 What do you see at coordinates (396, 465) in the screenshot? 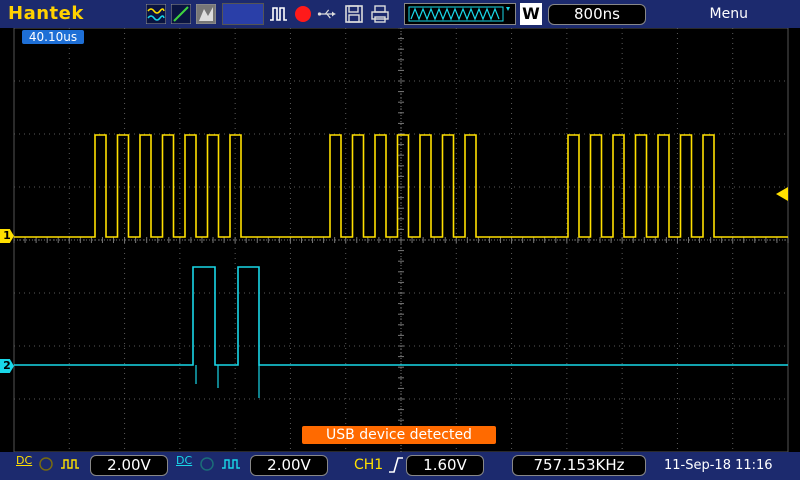
I see `trigger-edge-icon` at bounding box center [396, 465].